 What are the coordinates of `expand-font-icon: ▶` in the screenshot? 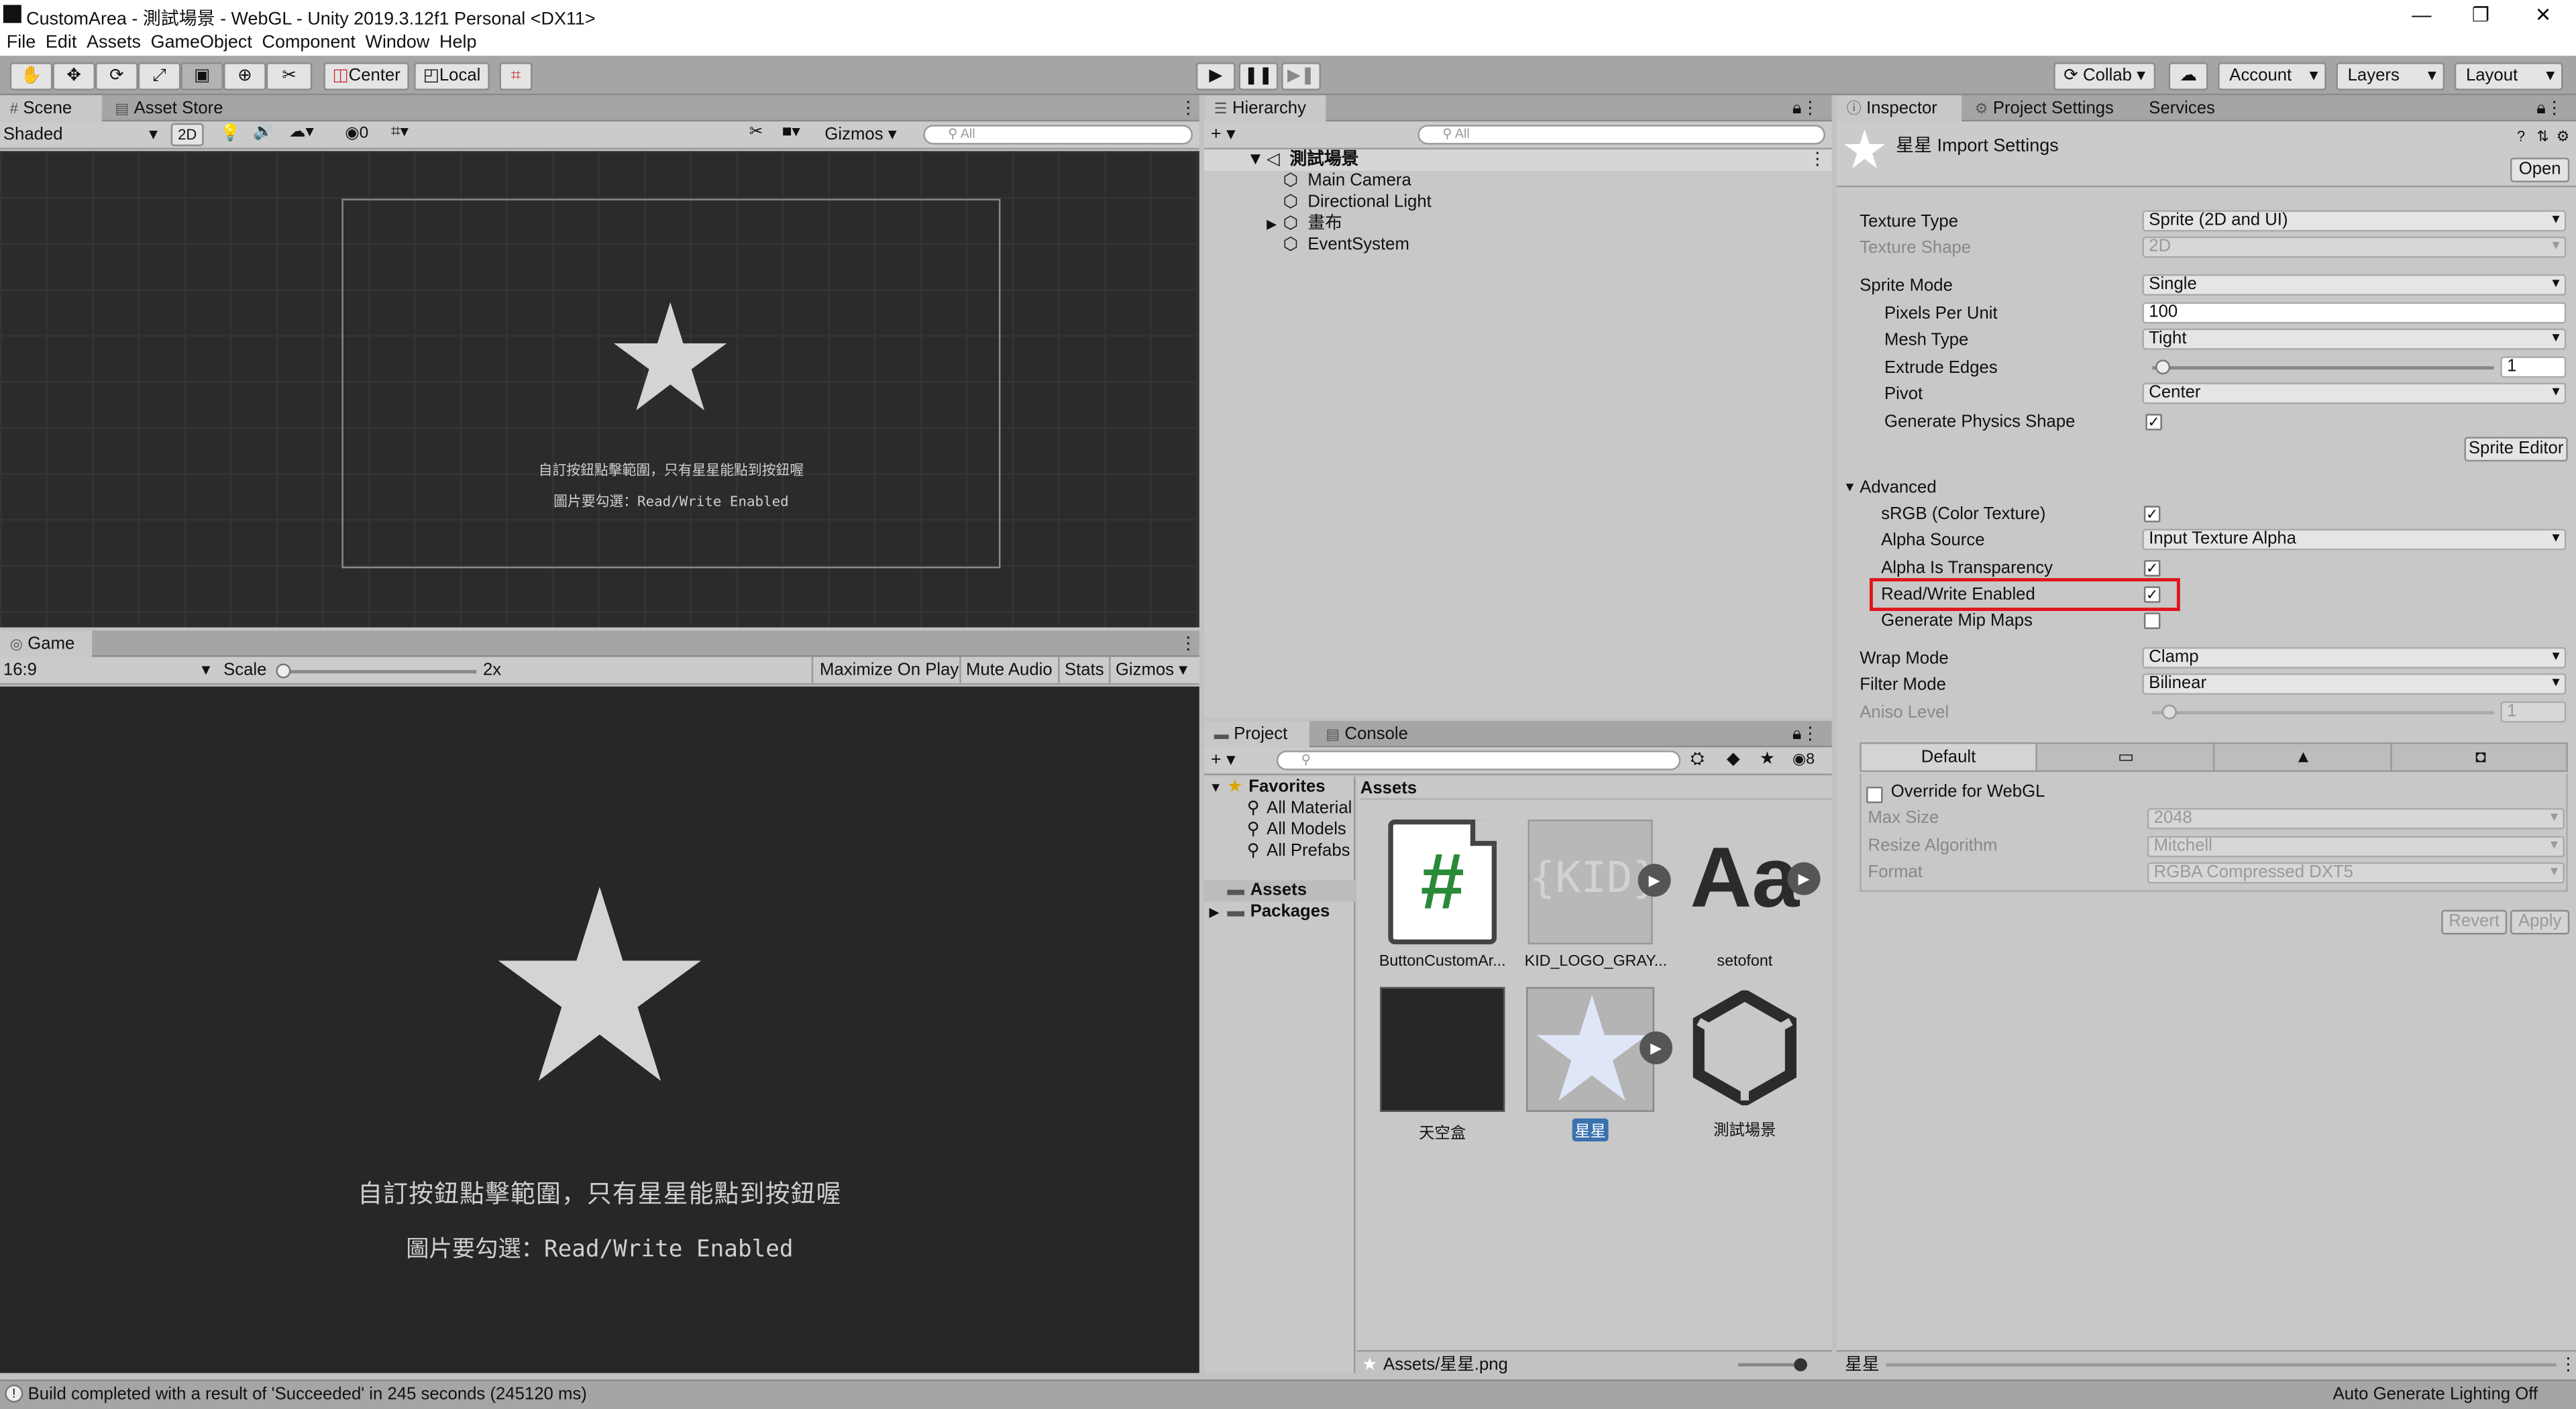 It's located at (1804, 878).